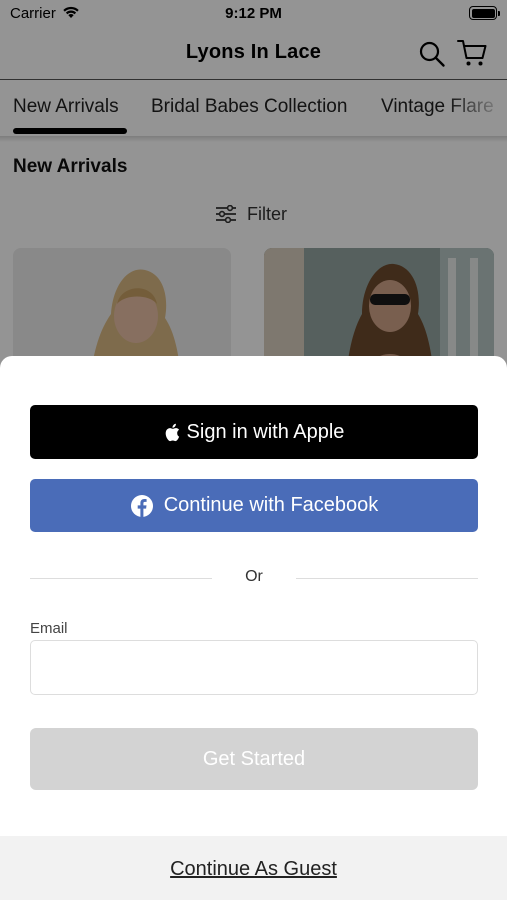 This screenshot has width=507, height=900. What do you see at coordinates (141, 505) in the screenshot?
I see `facebook-icon` at bounding box center [141, 505].